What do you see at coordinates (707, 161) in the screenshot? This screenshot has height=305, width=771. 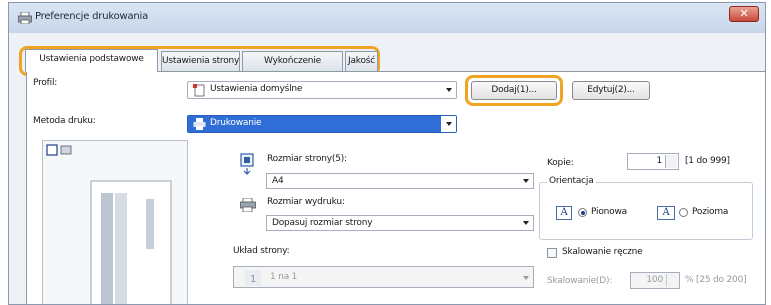 I see `copies-range: [1 do 999]` at bounding box center [707, 161].